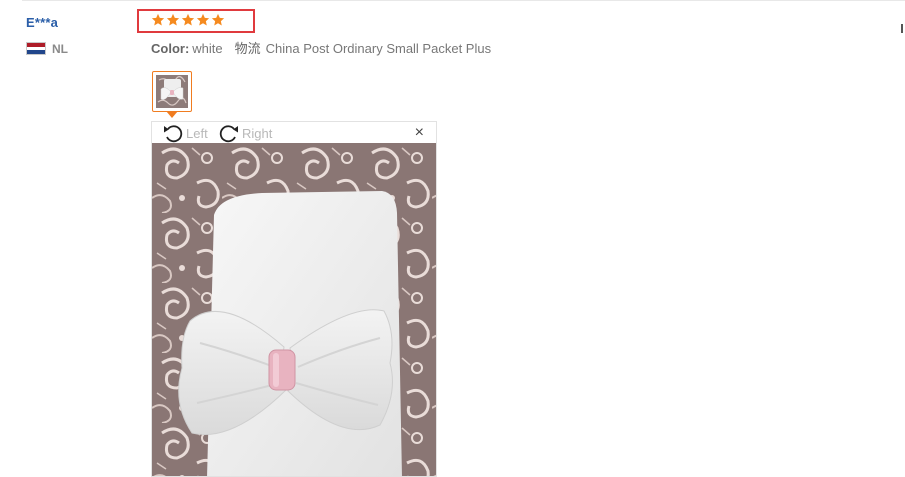 The width and height of the screenshot is (905, 477). Describe the element at coordinates (247, 48) in the screenshot. I see `shipping-label: 物流` at that location.